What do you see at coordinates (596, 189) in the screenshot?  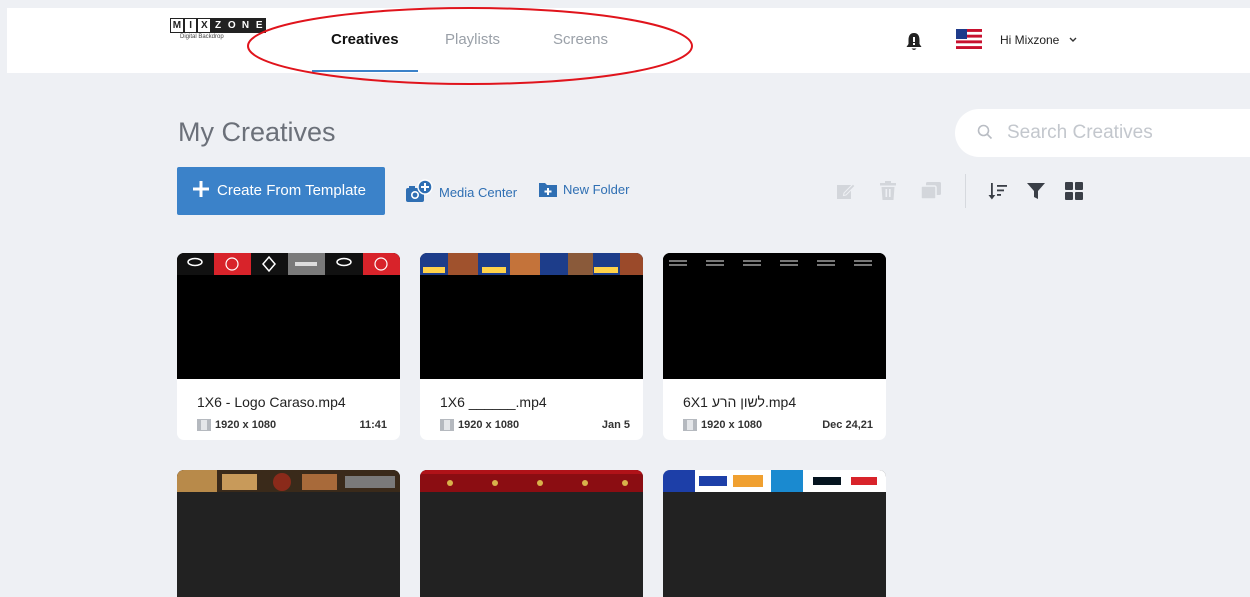 I see `new-folder-label: New Folder` at bounding box center [596, 189].